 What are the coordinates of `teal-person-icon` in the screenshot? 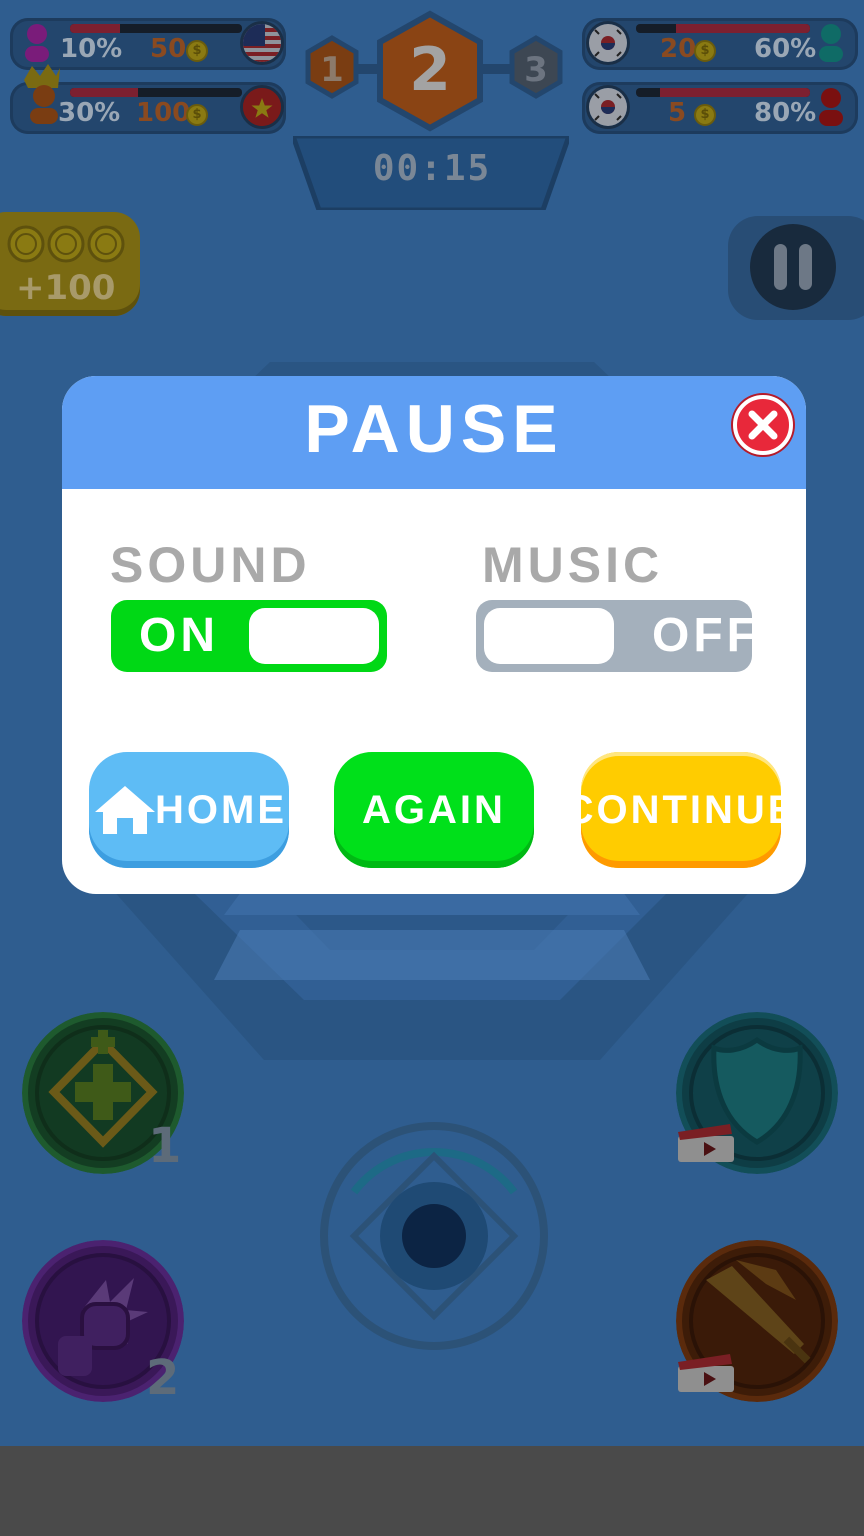 It's located at (831, 43).